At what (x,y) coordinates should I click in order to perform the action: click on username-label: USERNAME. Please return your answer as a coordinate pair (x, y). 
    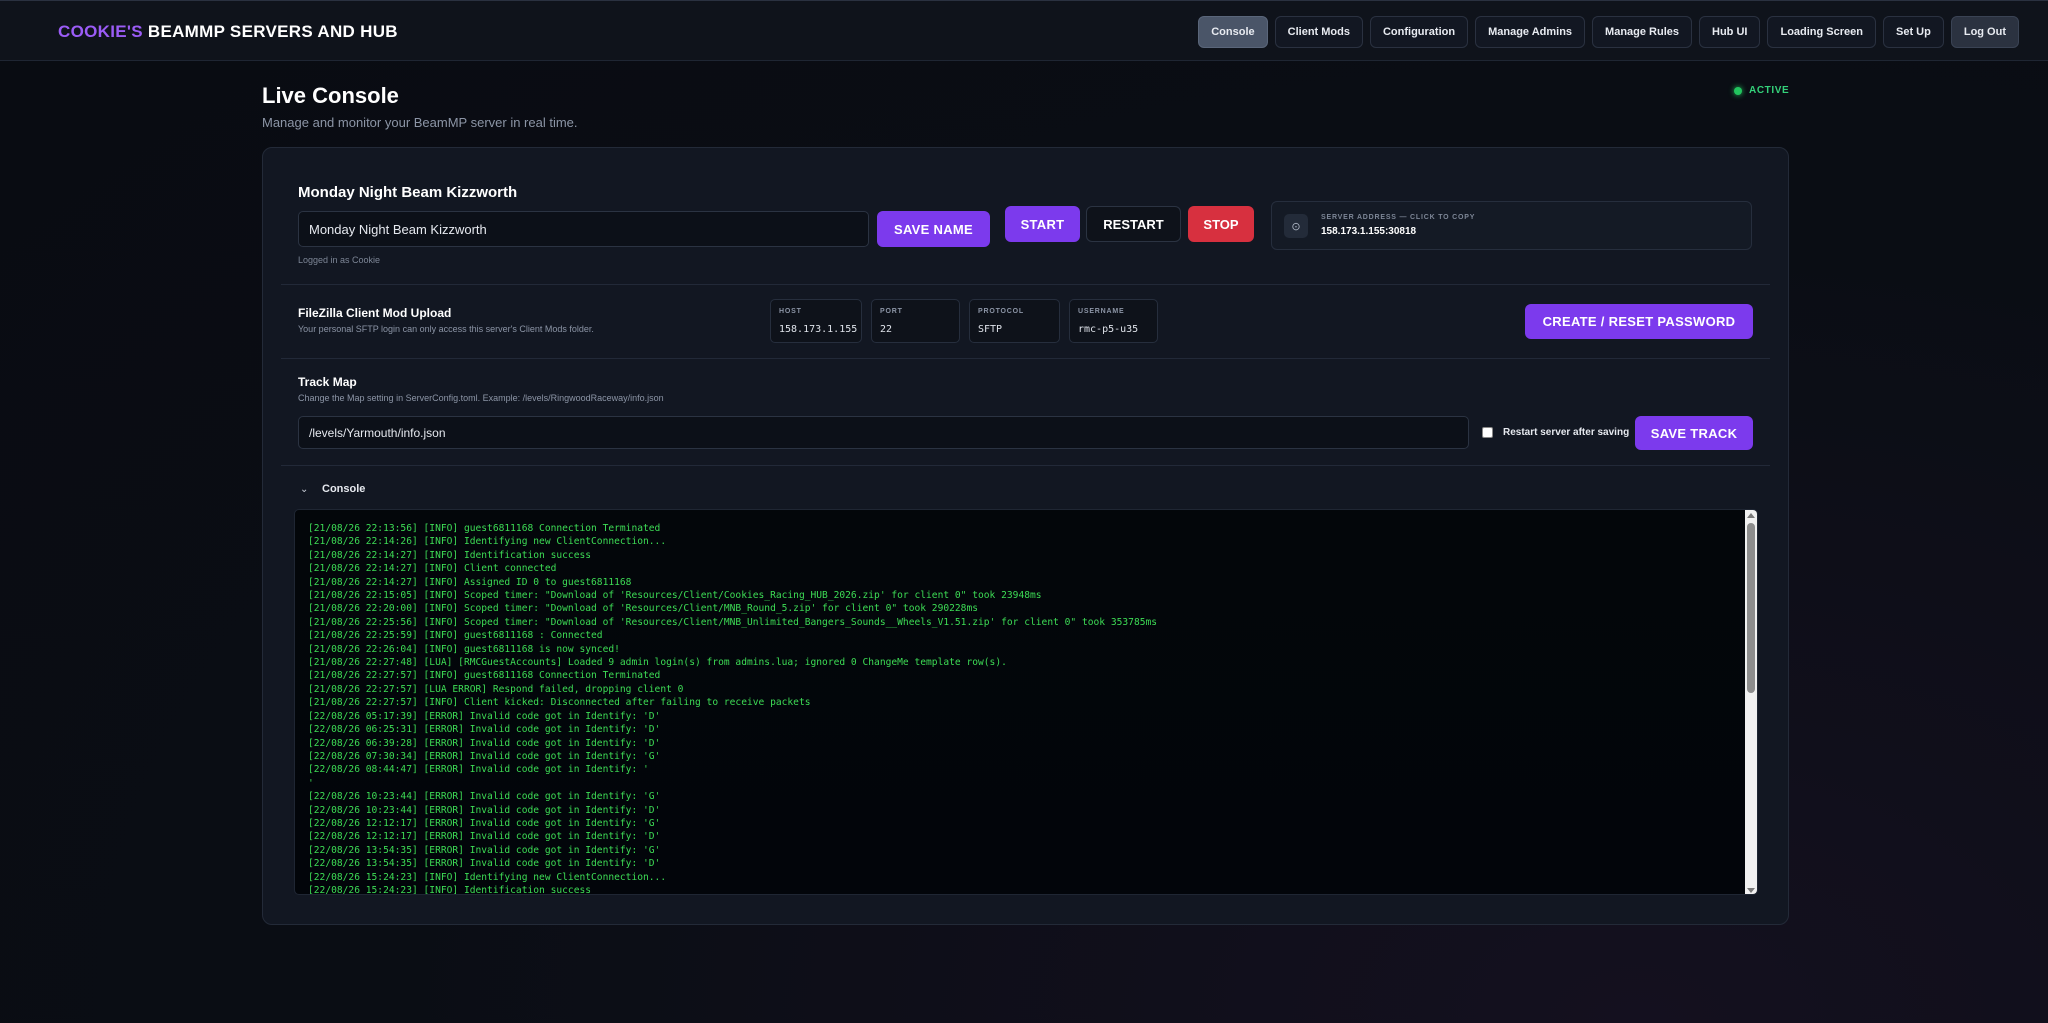
    Looking at the image, I should click on (1101, 311).